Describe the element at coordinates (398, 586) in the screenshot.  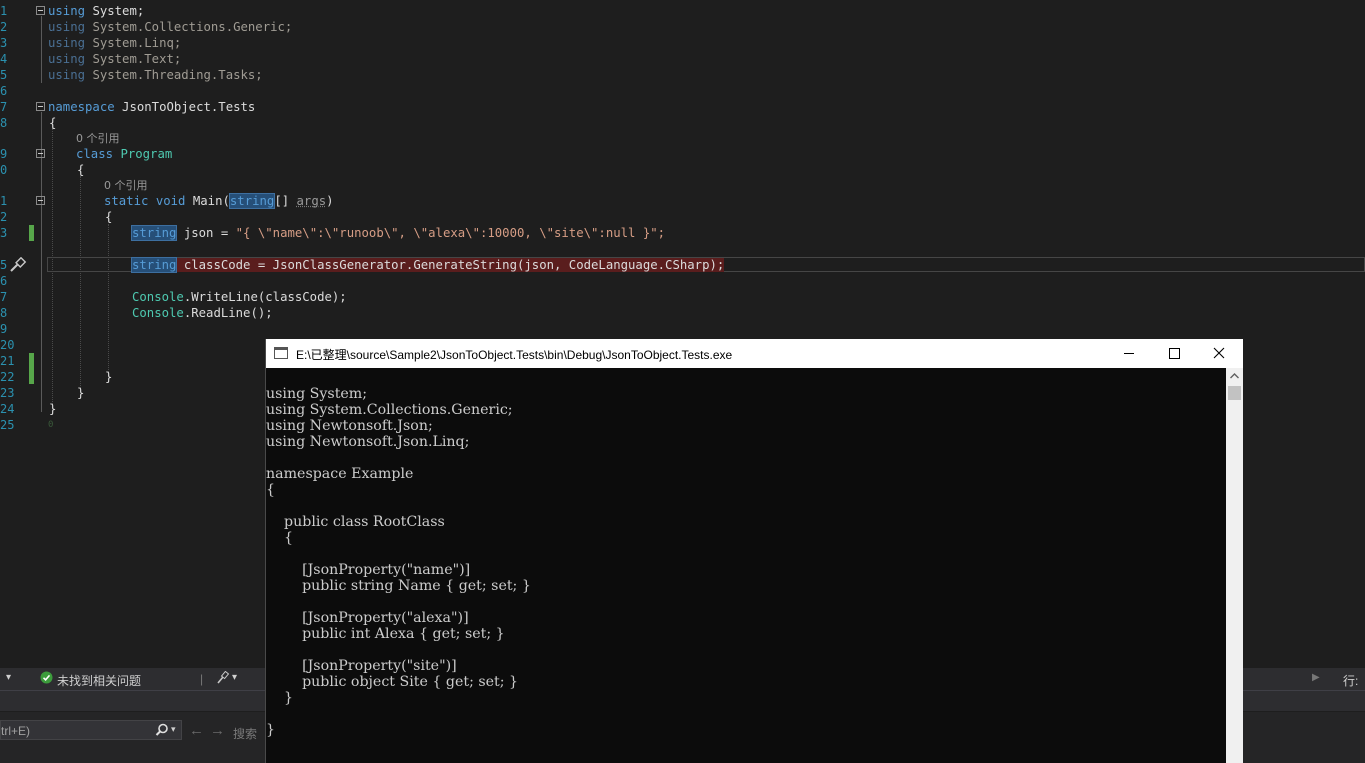
I see `console-line: public string Name { get; set; }` at that location.